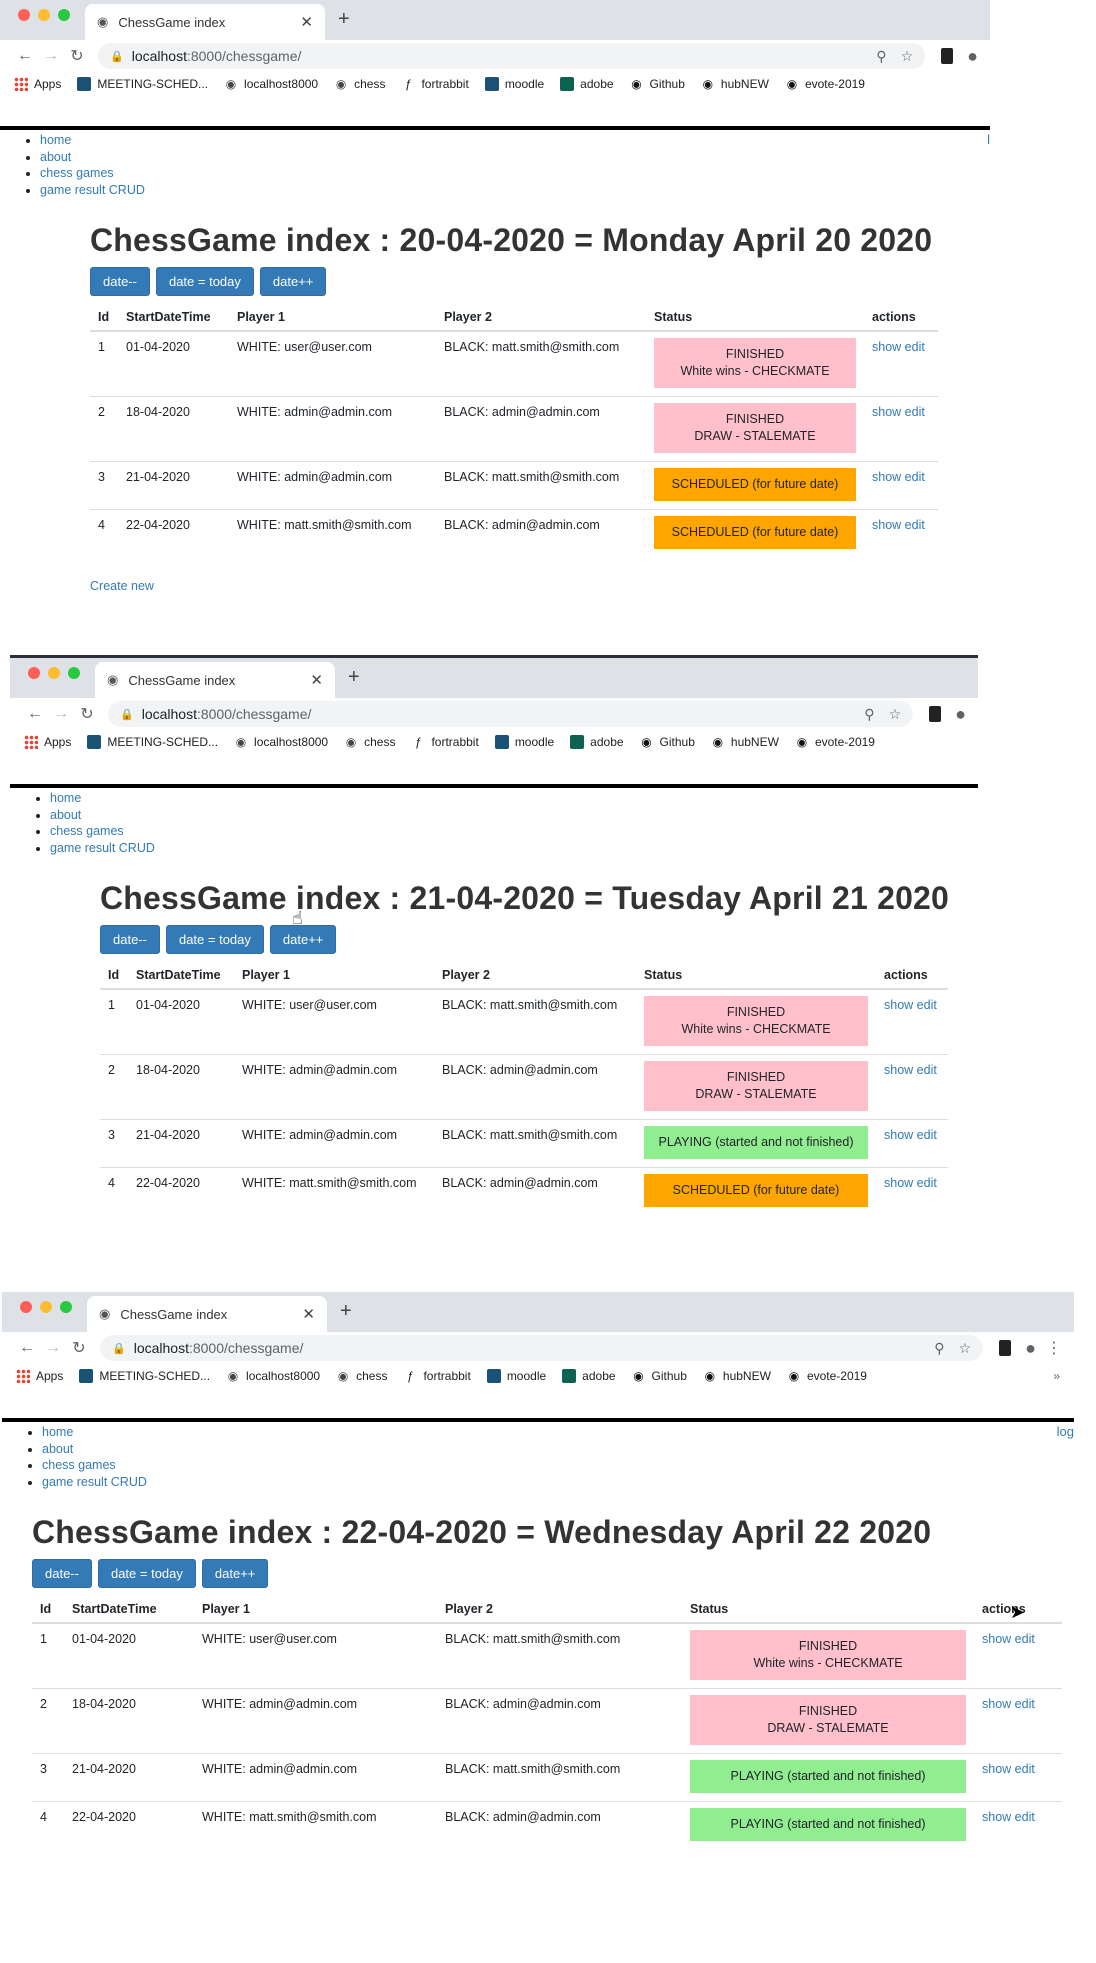  I want to click on create-new-link: Create new, so click(122, 586).